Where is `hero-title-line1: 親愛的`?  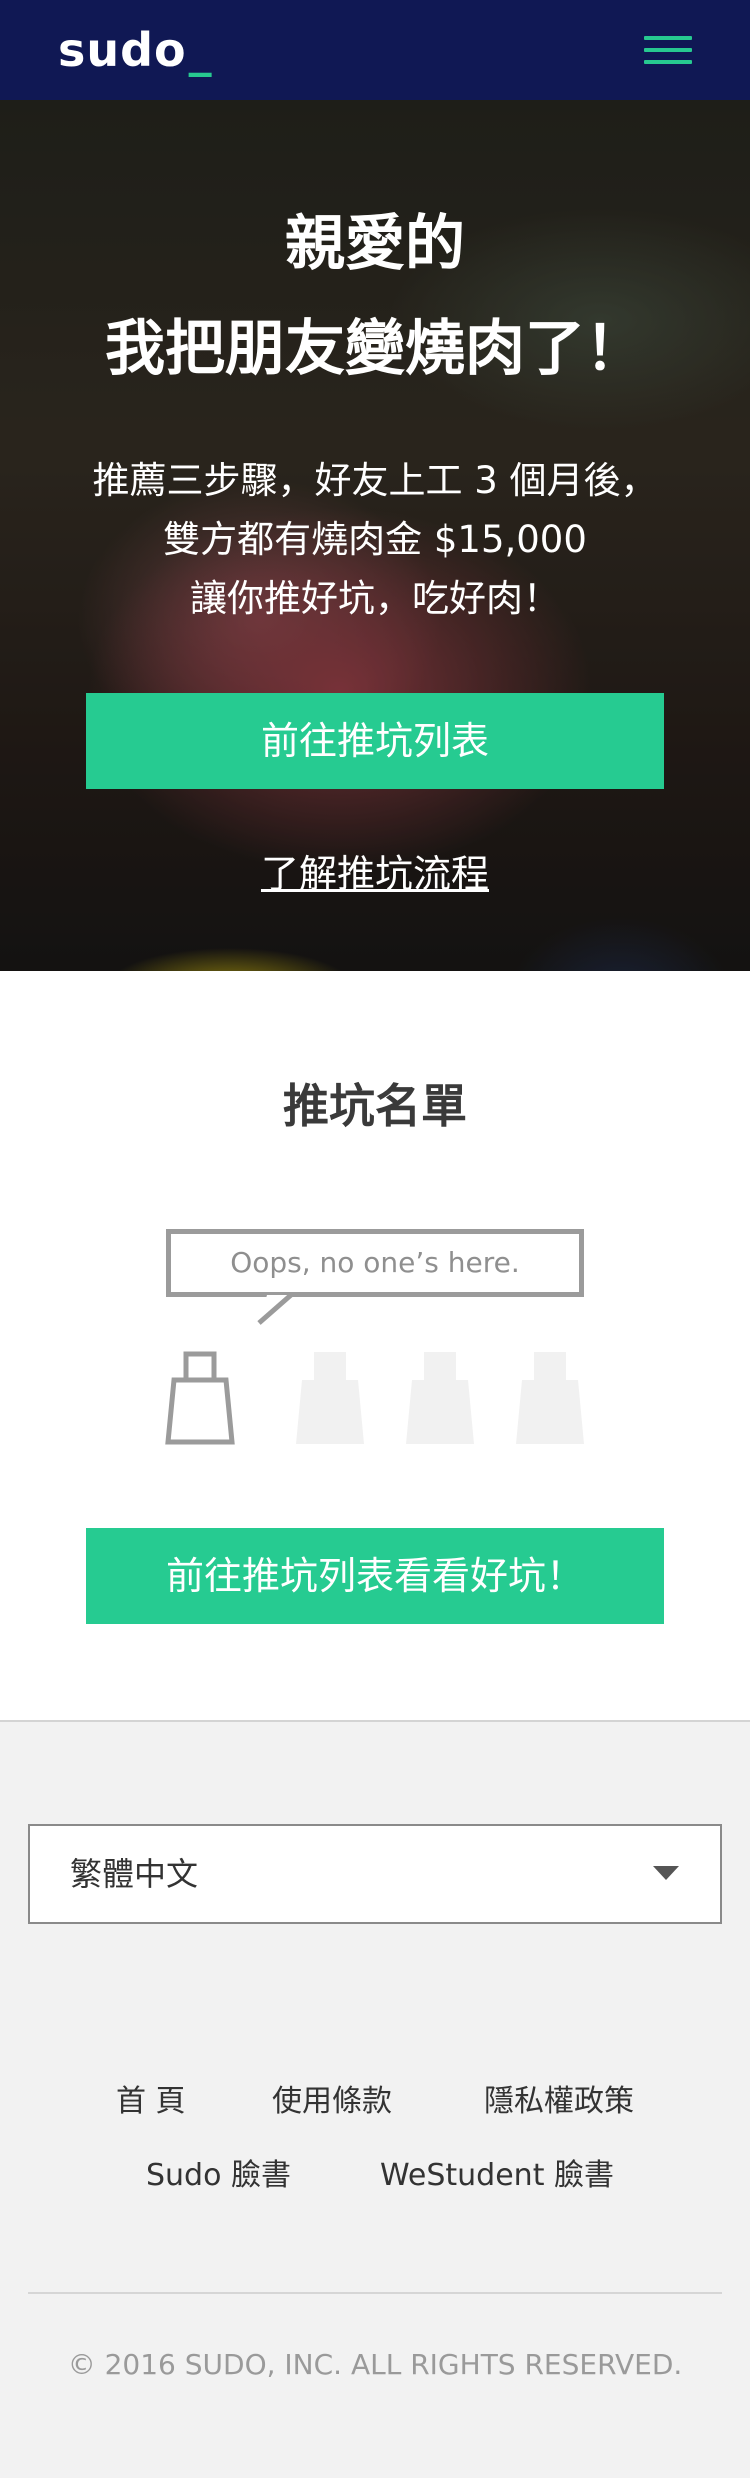 hero-title-line1: 親愛的 is located at coordinates (375, 244).